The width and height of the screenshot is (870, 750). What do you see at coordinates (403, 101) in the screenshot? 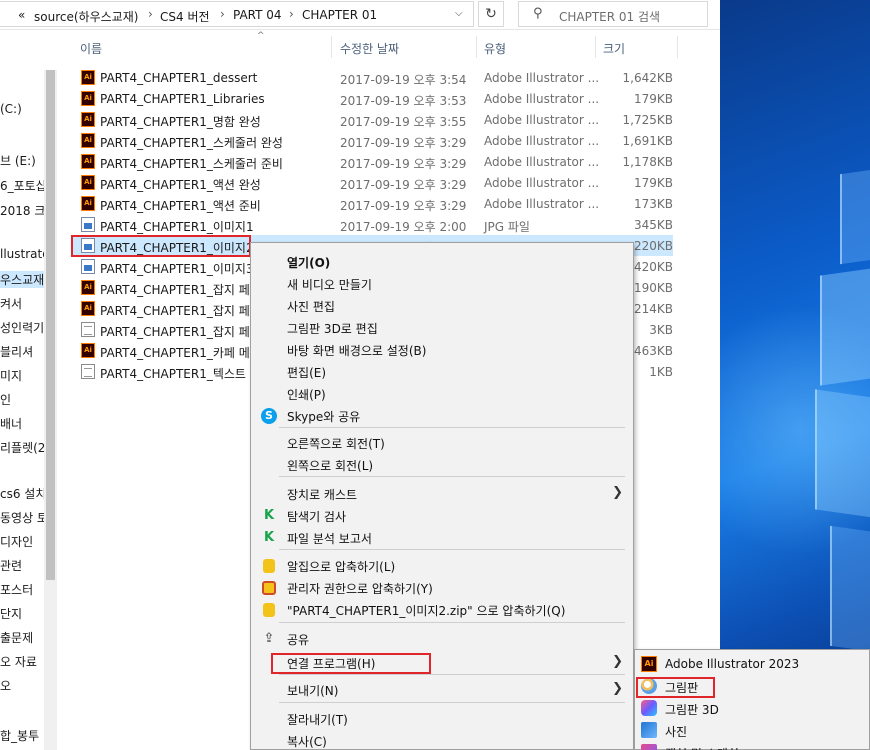
I see `file-date: 2017-09-19 오후 3:53` at bounding box center [403, 101].